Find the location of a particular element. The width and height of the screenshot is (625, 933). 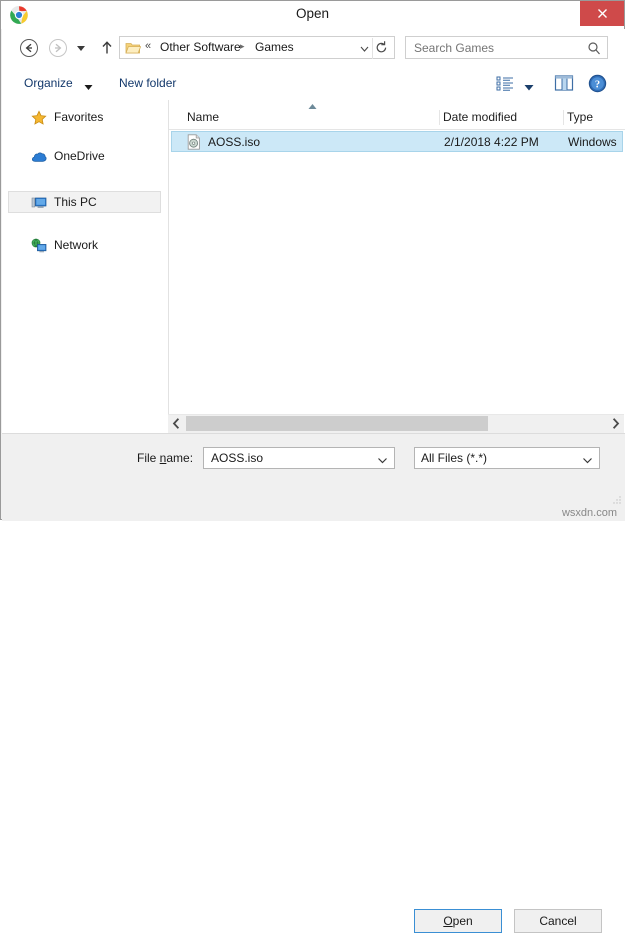

network-icon is located at coordinates (39, 246).